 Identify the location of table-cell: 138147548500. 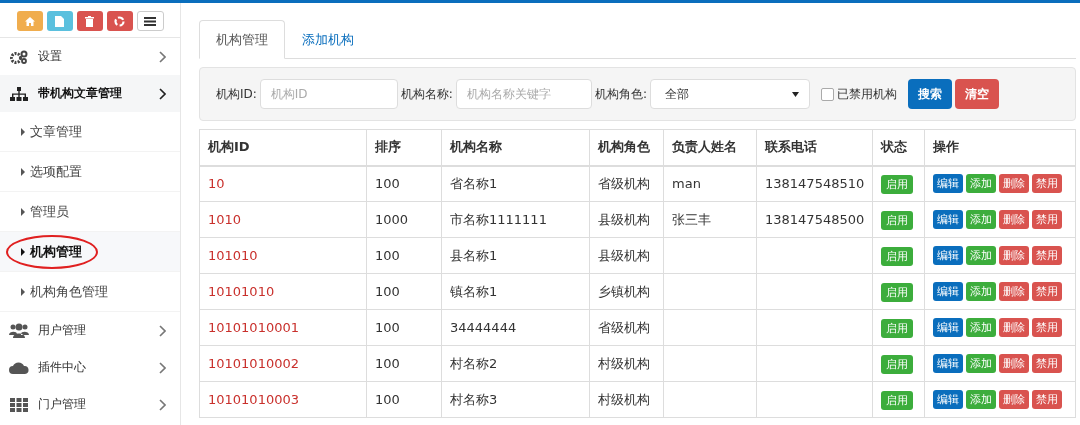
(815, 219).